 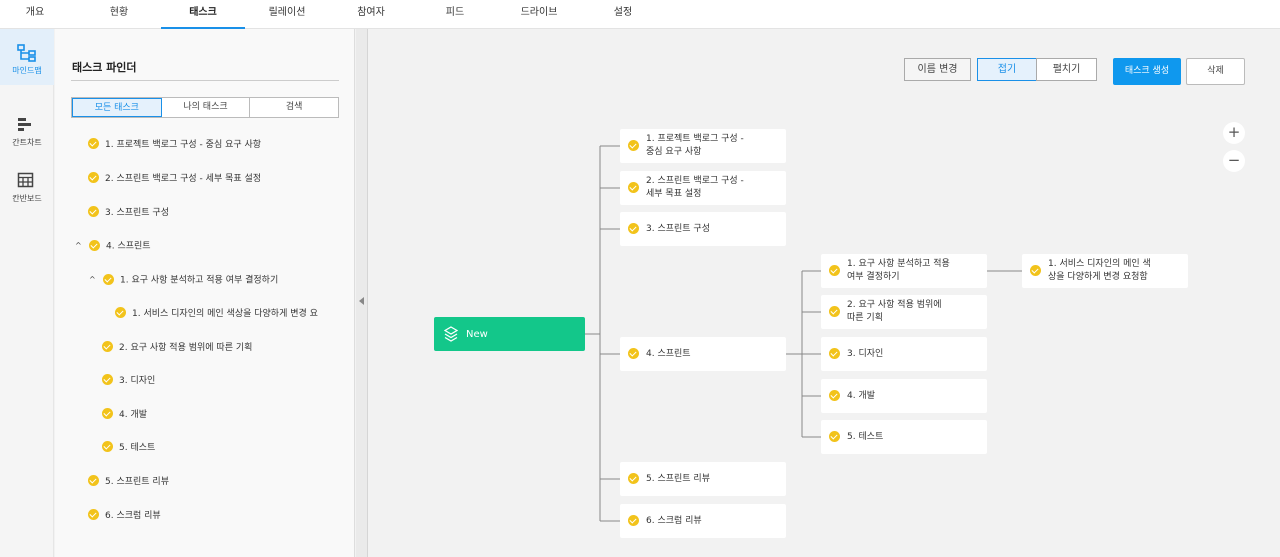 What do you see at coordinates (26, 53) in the screenshot?
I see `mindmap-icon` at bounding box center [26, 53].